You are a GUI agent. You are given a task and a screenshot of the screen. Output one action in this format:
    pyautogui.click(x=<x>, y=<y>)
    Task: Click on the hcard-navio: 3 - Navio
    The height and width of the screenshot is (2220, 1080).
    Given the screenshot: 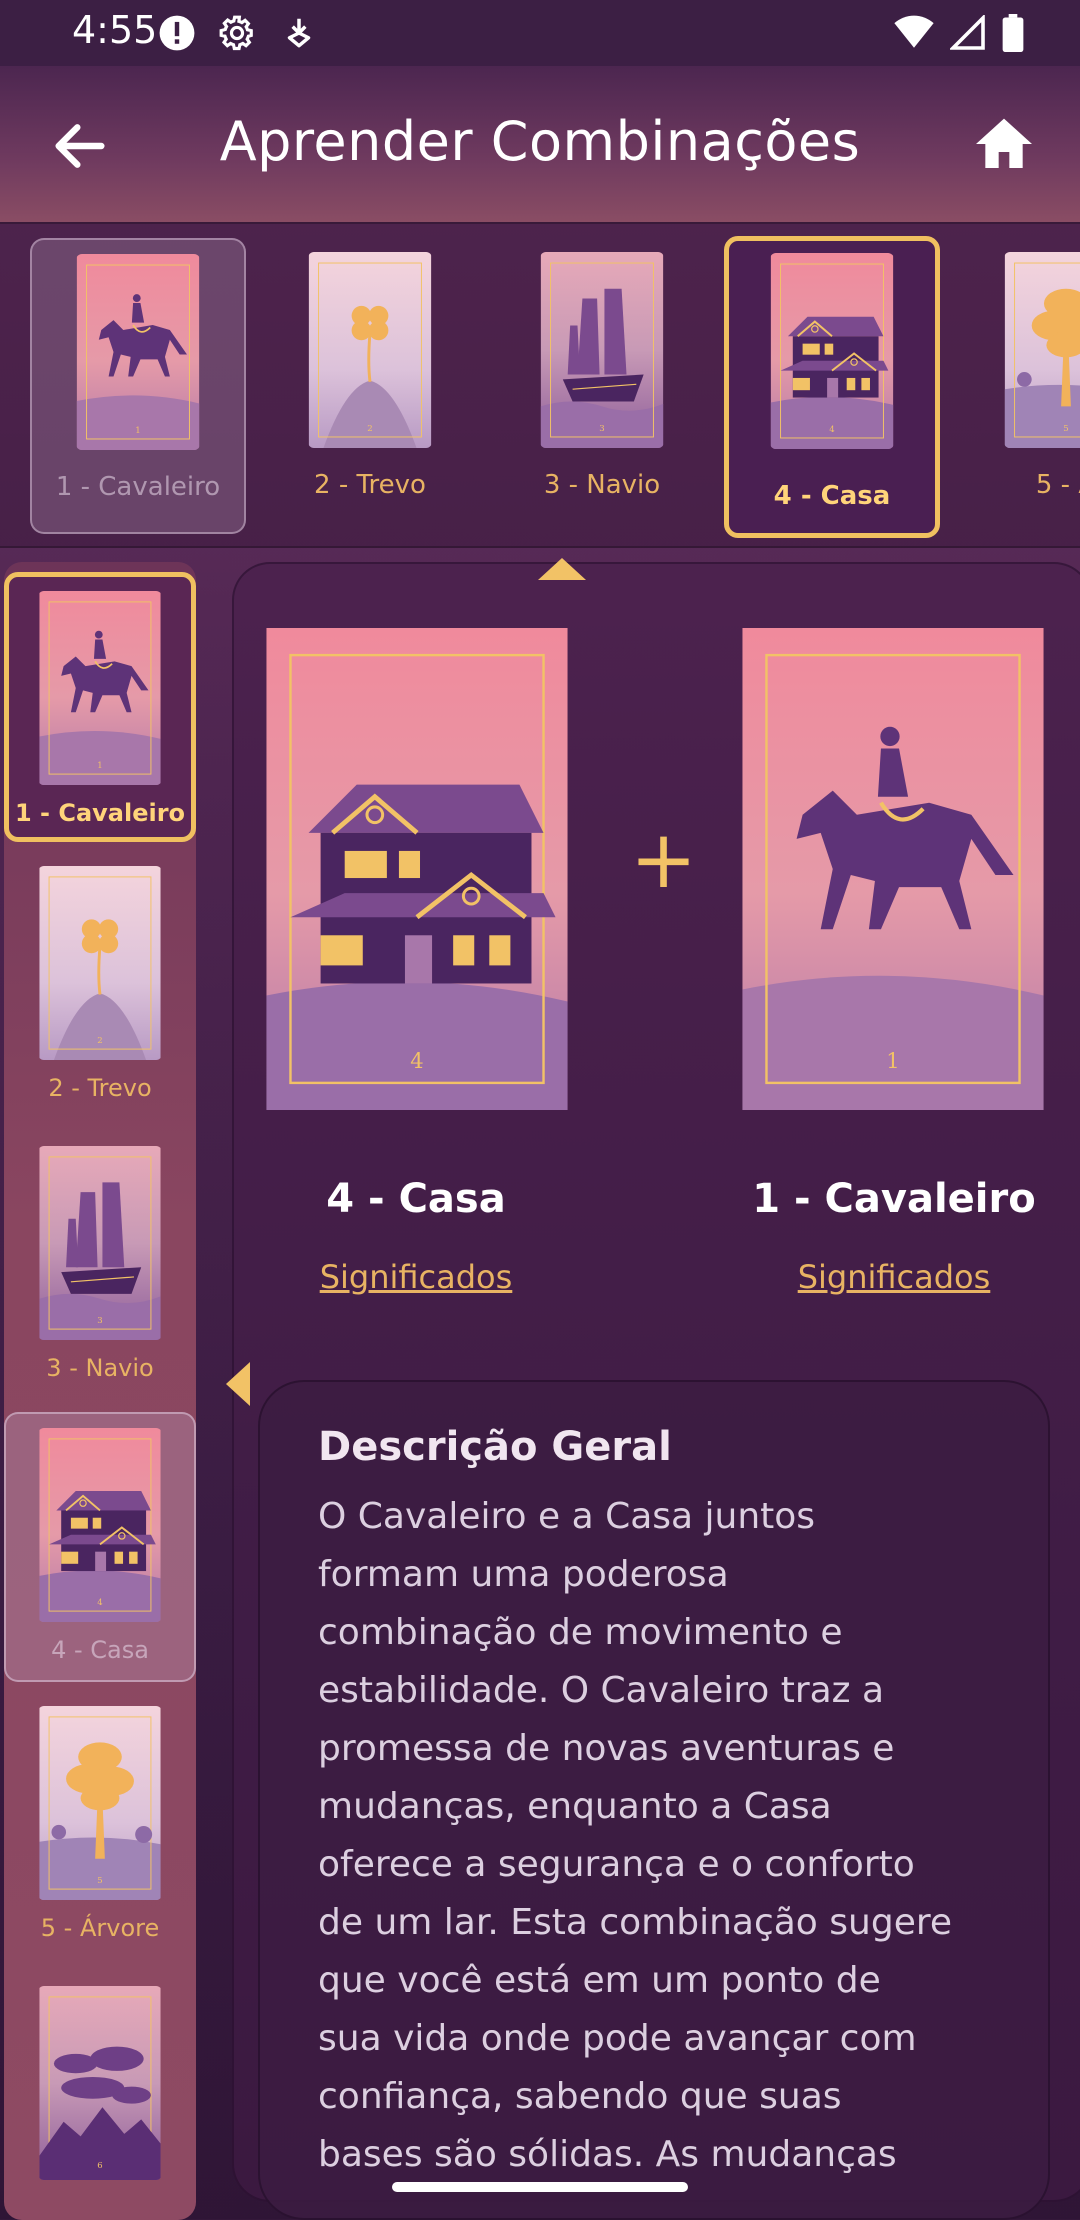 What is the action you would take?
    pyautogui.click(x=602, y=386)
    